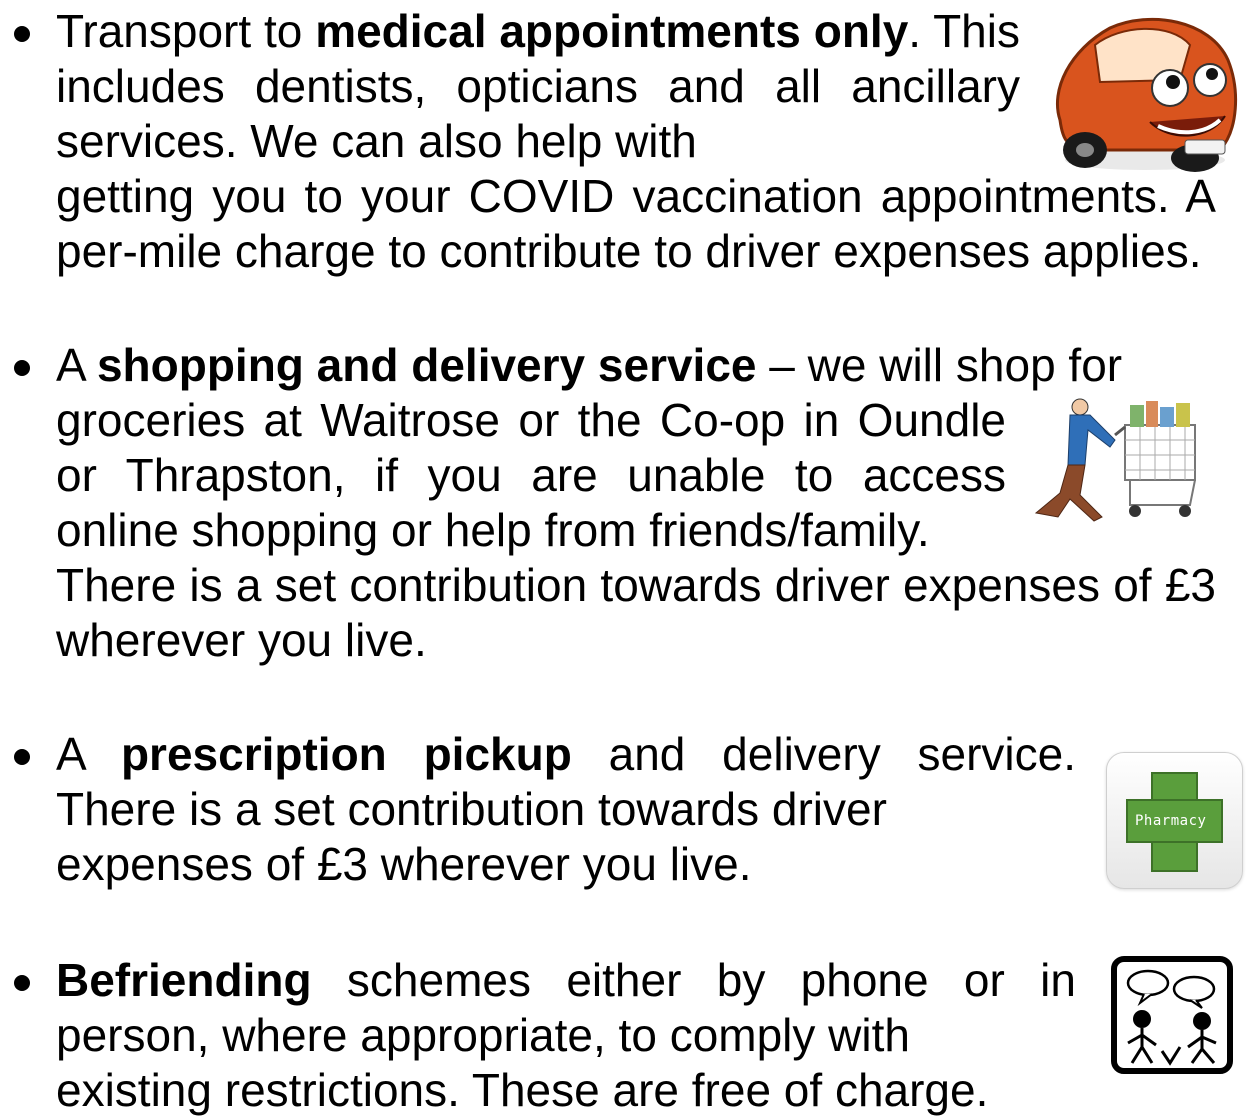 This screenshot has height=1118, width=1259. Describe the element at coordinates (184, 980) in the screenshot. I see `befriending-bold: Befriending` at that location.